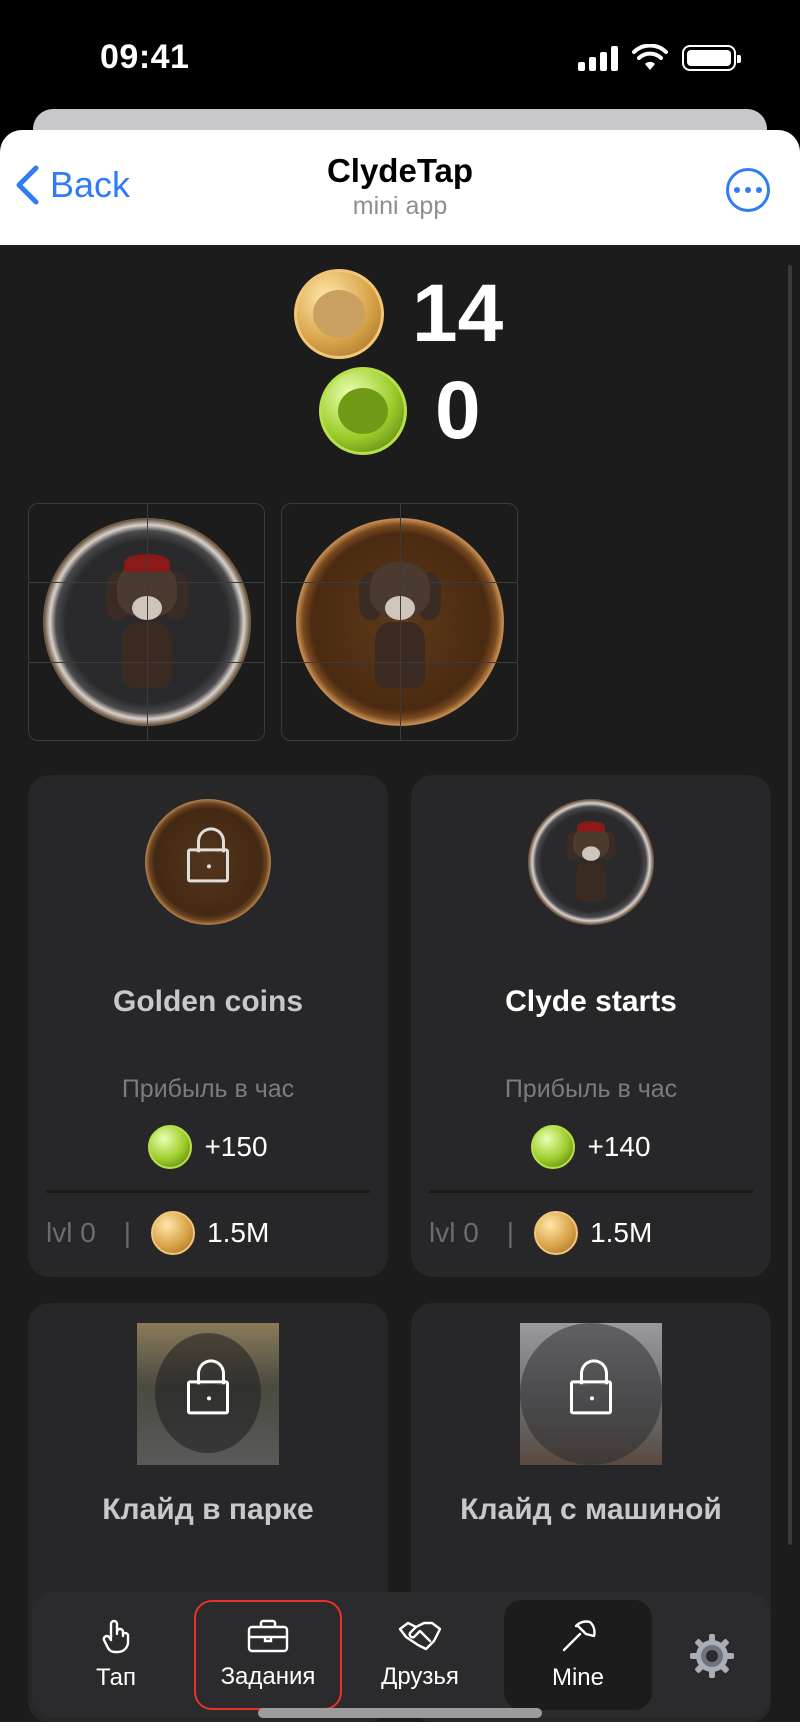 The height and width of the screenshot is (1734, 800). What do you see at coordinates (598, 58) in the screenshot?
I see `cellular-signal-icon` at bounding box center [598, 58].